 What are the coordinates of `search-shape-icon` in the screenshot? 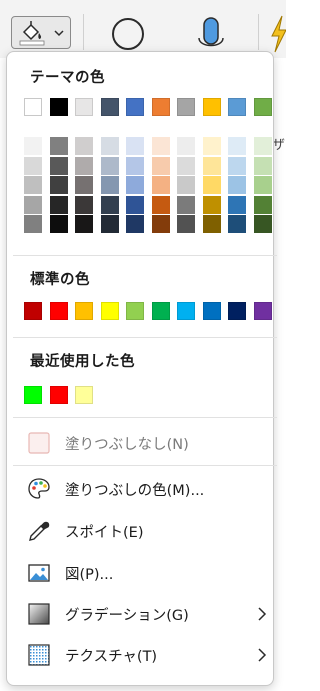 It's located at (128, 34).